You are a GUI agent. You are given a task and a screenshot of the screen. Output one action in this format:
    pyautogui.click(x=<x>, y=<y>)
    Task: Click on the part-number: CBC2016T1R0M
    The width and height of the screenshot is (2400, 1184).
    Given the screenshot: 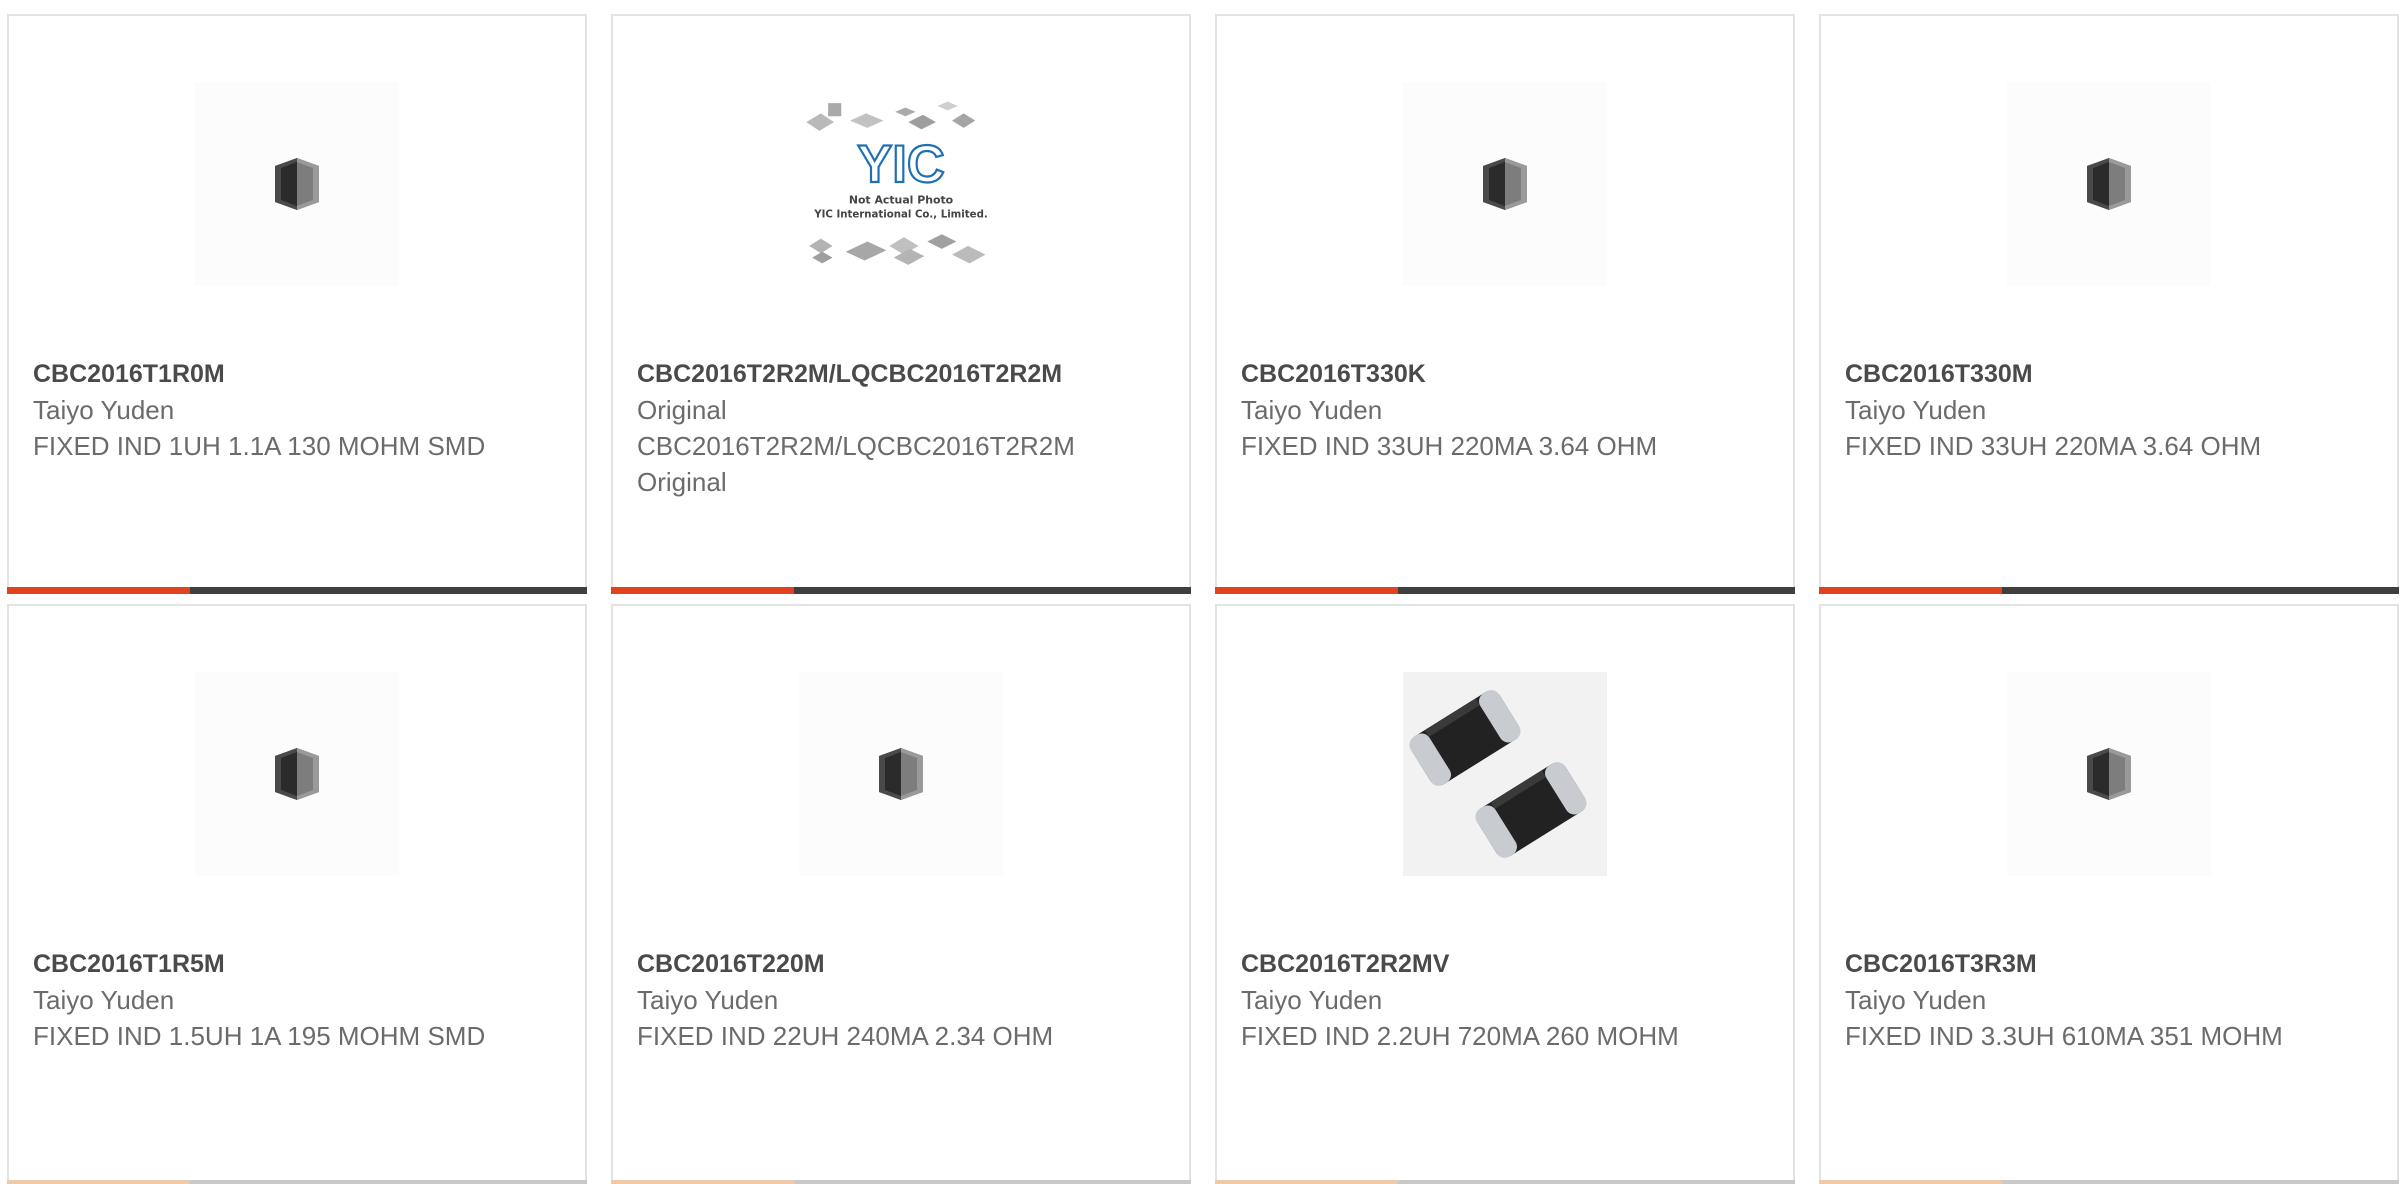 What is the action you would take?
    pyautogui.click(x=299, y=374)
    